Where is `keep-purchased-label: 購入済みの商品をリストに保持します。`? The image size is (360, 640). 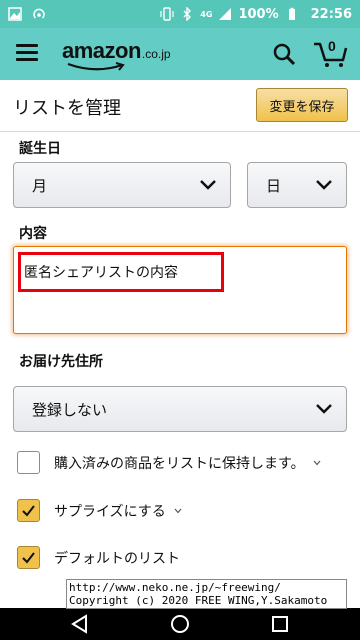 keep-purchased-label: 購入済みの商品をリストに保持します。 is located at coordinates (179, 463).